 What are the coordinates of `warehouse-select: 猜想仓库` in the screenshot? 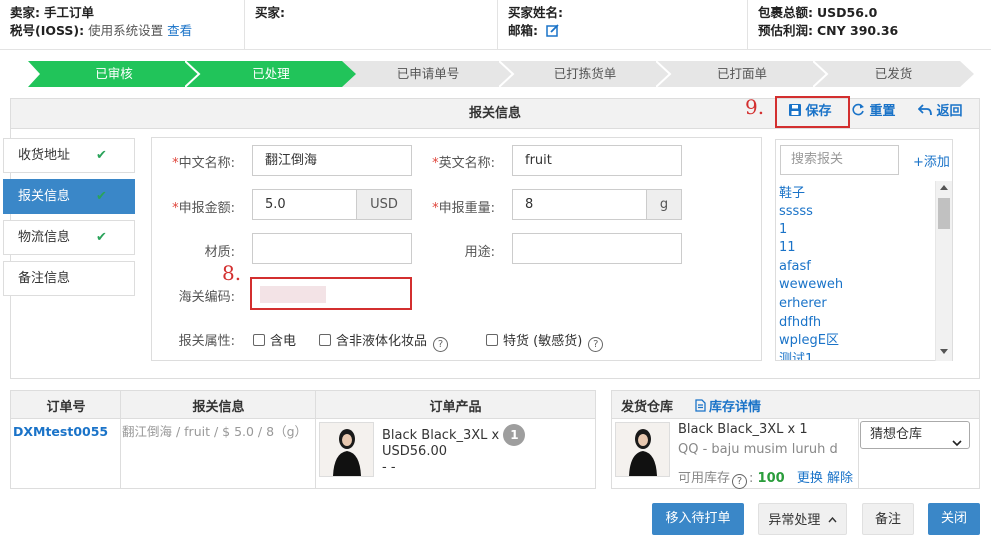 It's located at (915, 435).